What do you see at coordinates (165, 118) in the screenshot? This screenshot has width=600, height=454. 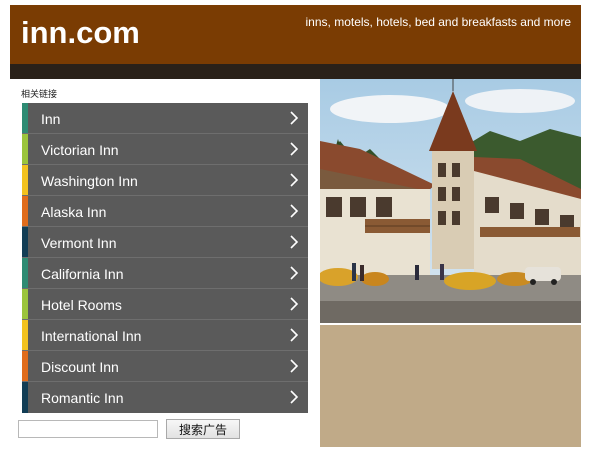 I see `link-item-inn: Inn` at bounding box center [165, 118].